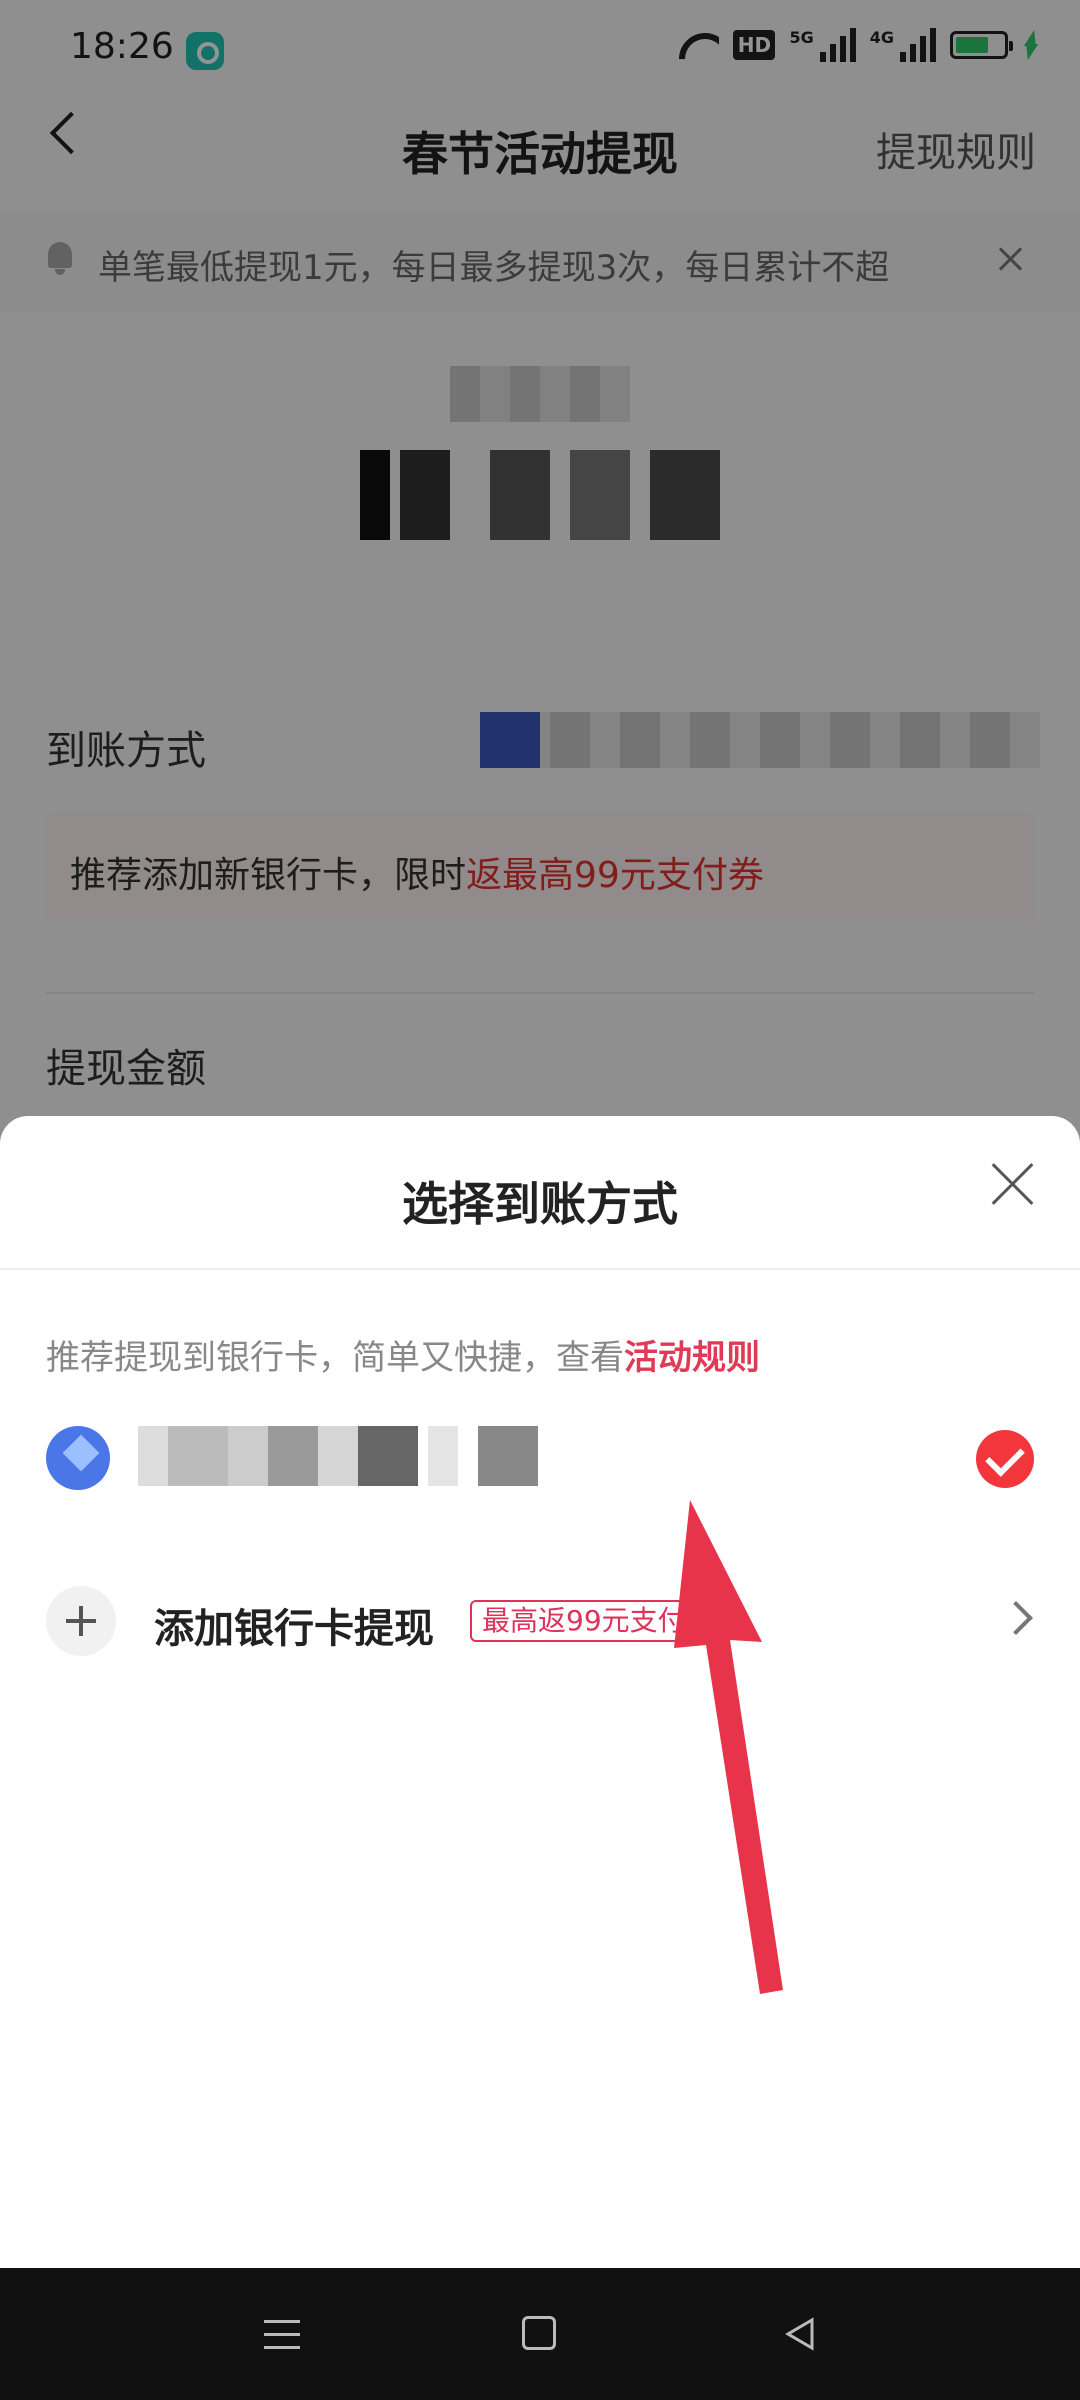 The image size is (1080, 2400). What do you see at coordinates (692, 1358) in the screenshot?
I see `activity-rules-link: 活动规则` at bounding box center [692, 1358].